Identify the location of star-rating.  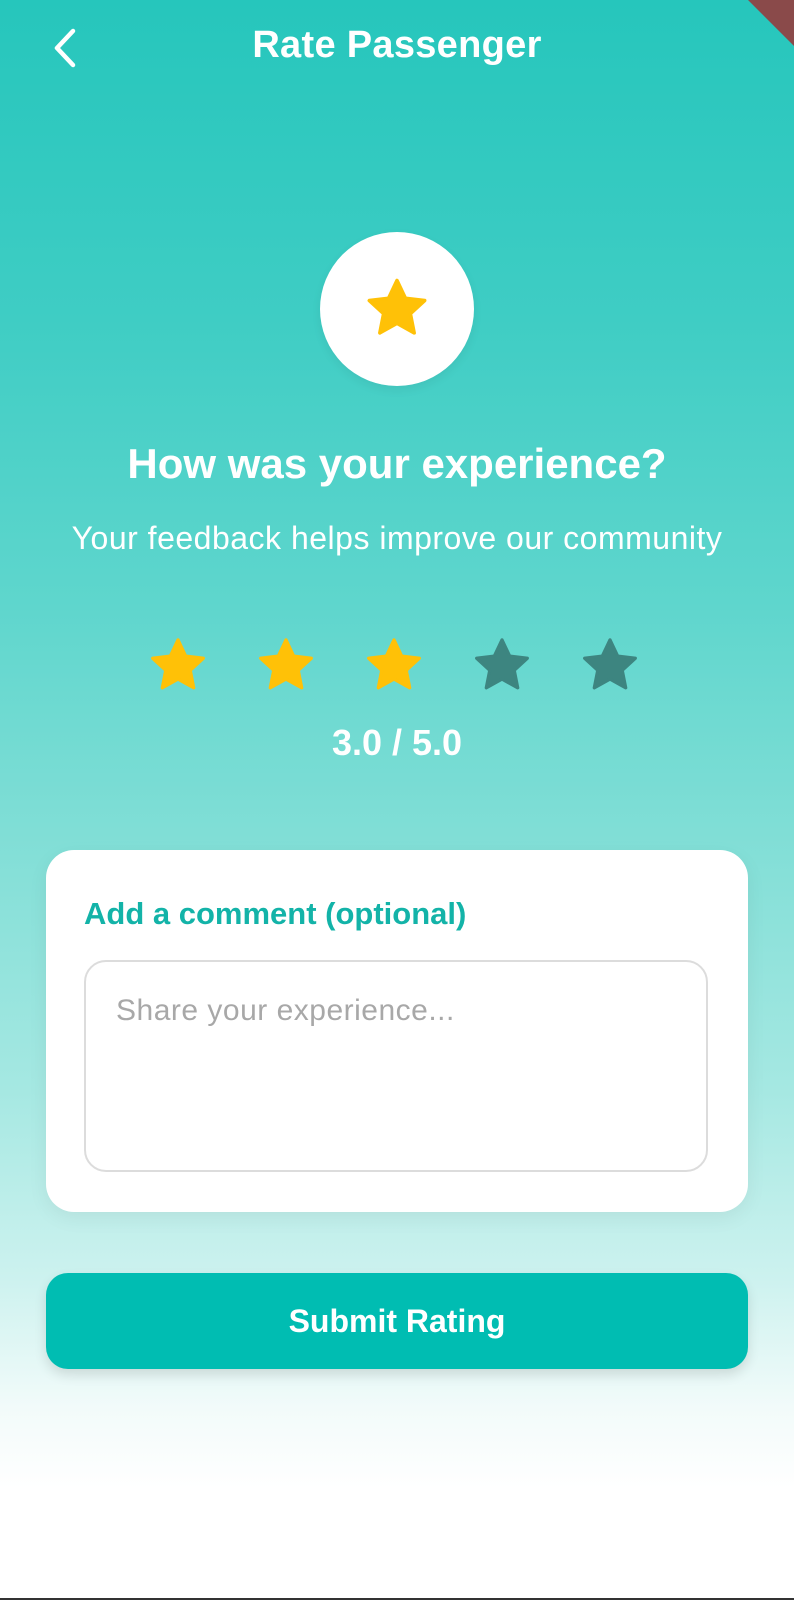
(396, 666).